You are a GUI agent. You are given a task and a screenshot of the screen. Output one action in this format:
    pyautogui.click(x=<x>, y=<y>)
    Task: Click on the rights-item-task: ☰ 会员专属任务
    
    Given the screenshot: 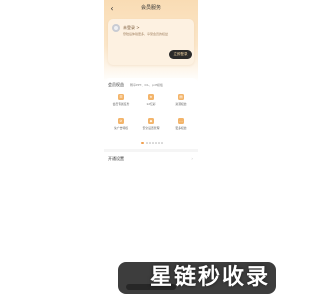 What is the action you would take?
    pyautogui.click(x=121, y=104)
    